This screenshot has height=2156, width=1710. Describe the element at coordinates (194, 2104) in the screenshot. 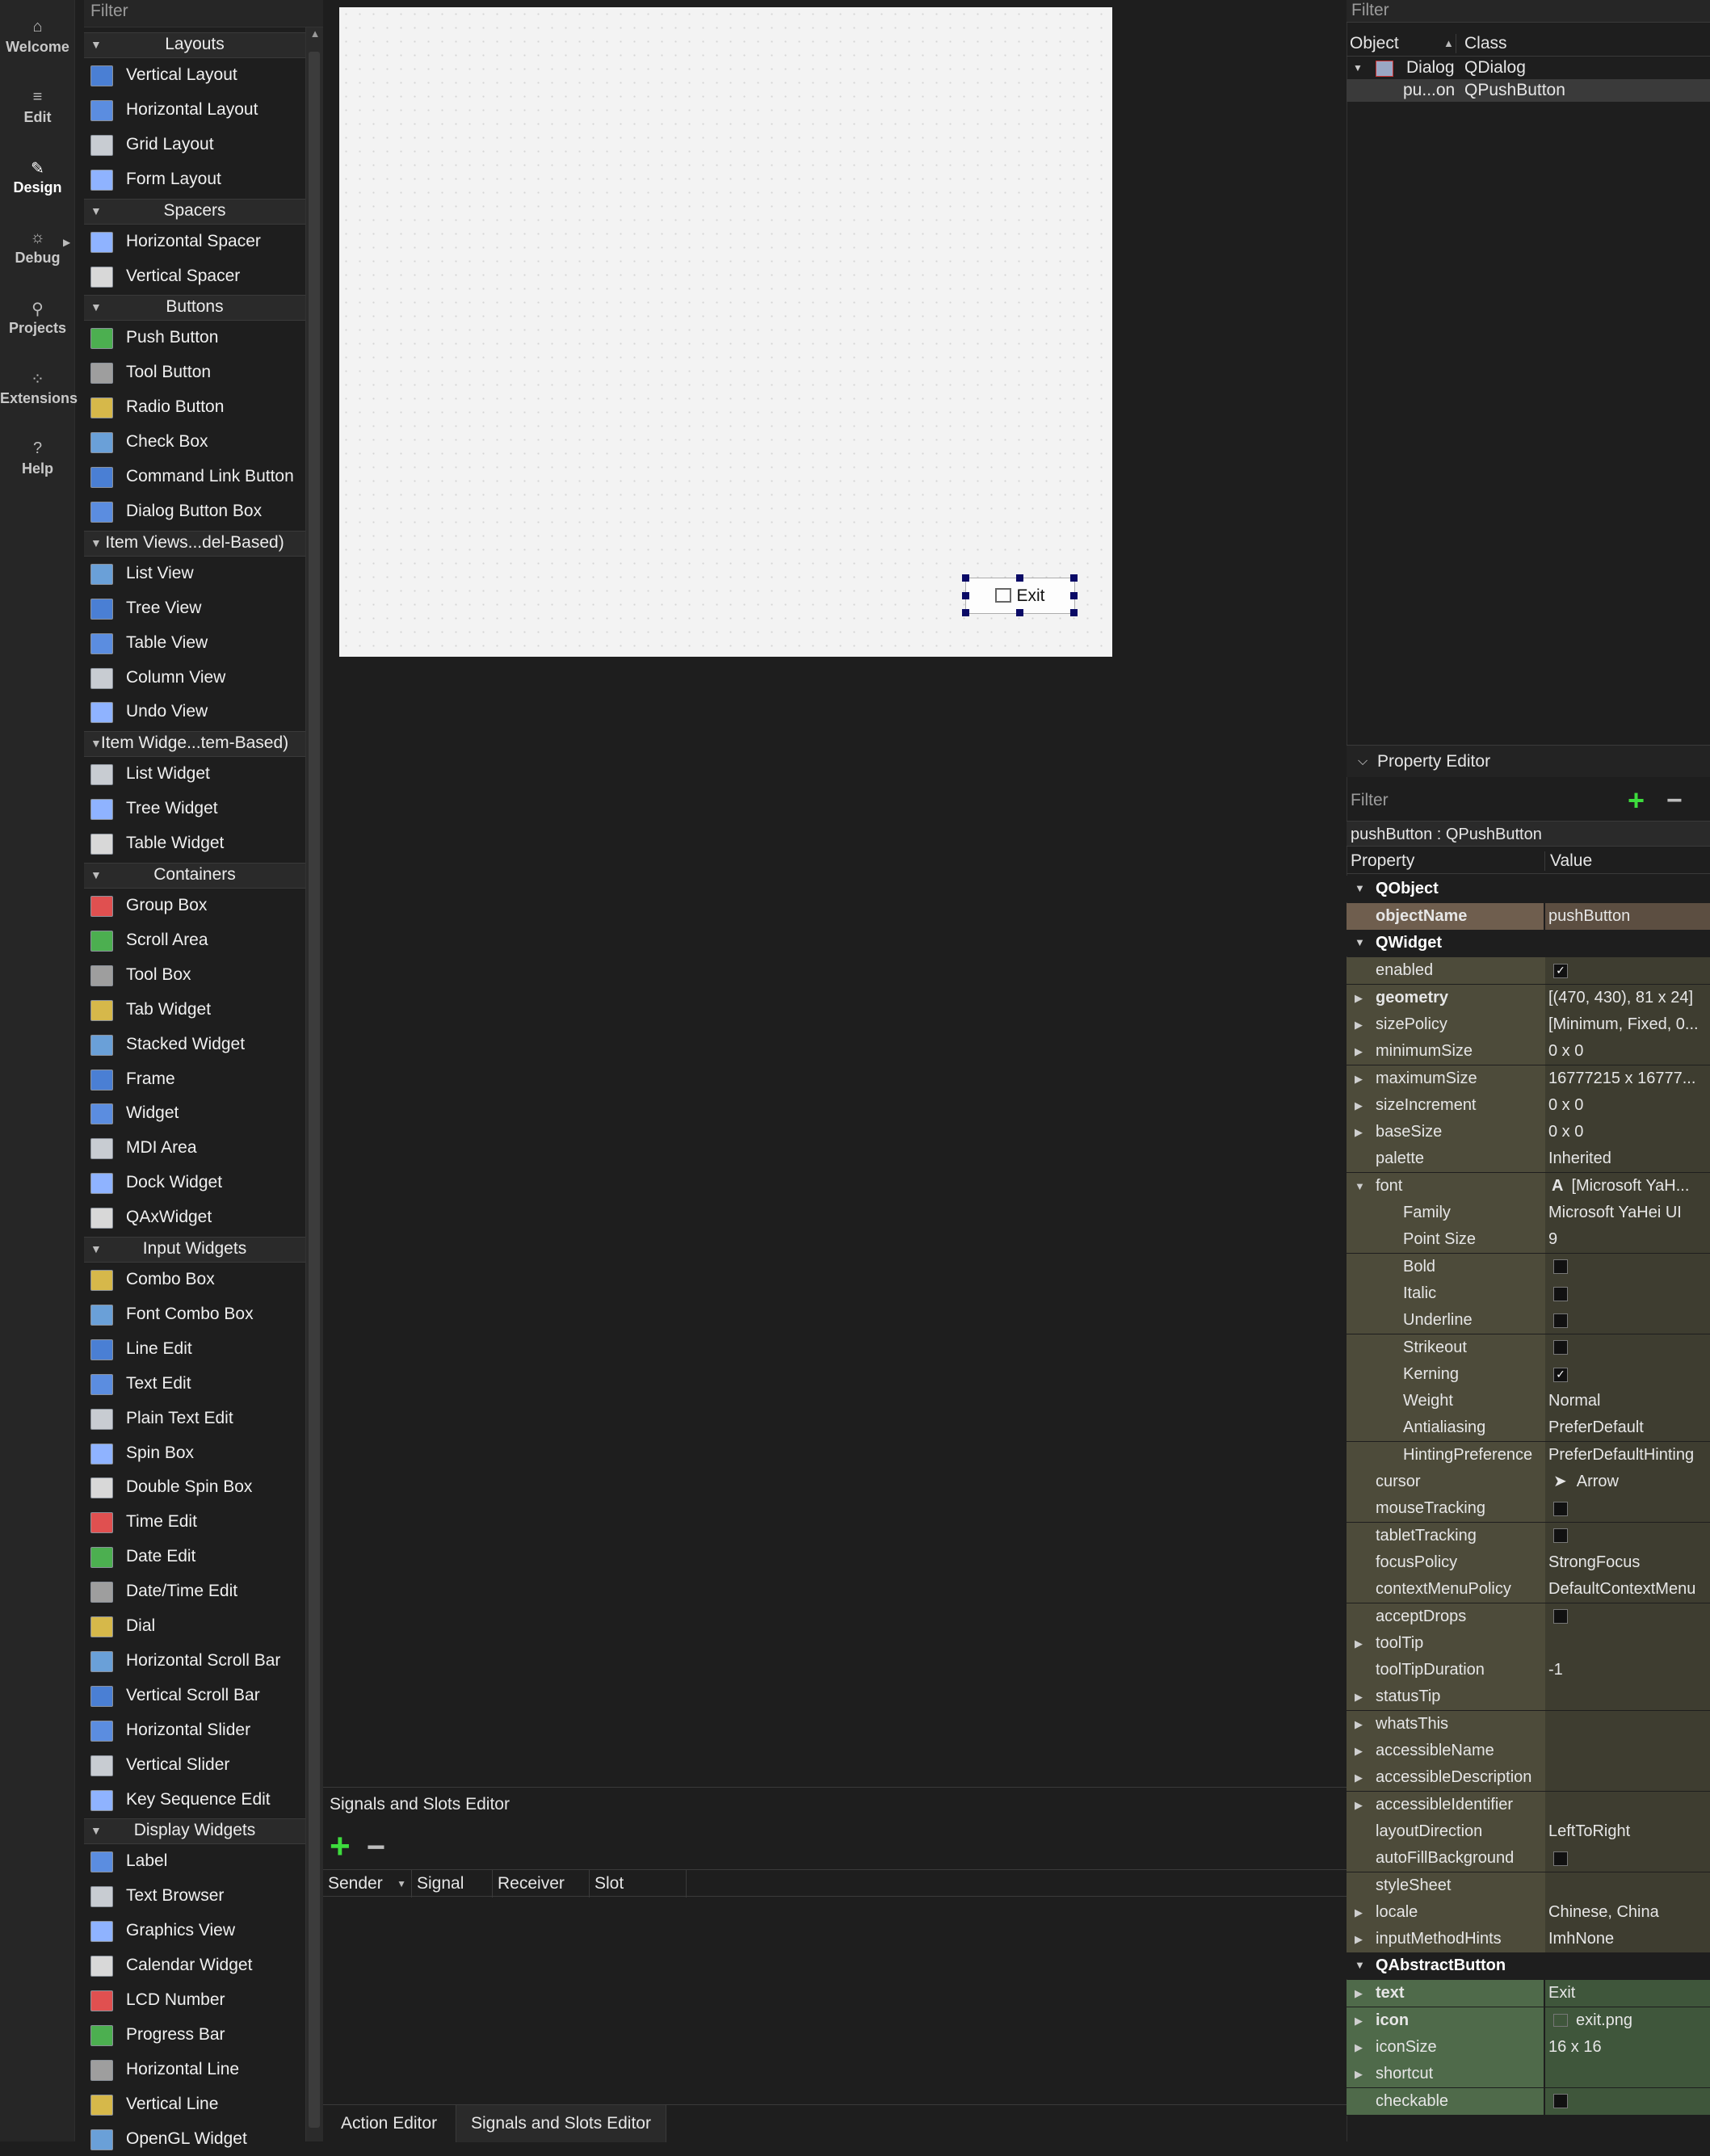

I see `widget-item-vertical-line: Vertical Line` at that location.